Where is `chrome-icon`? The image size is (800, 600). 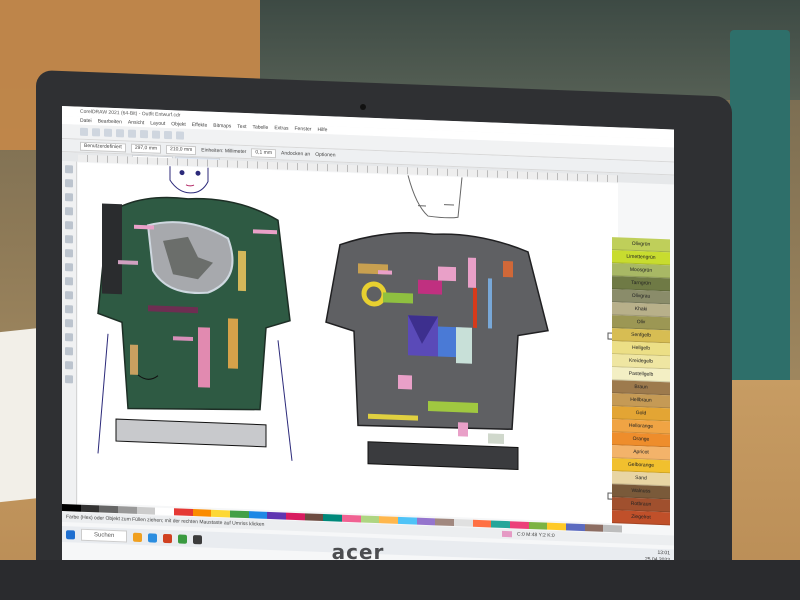
chrome-icon is located at coordinates (183, 538).